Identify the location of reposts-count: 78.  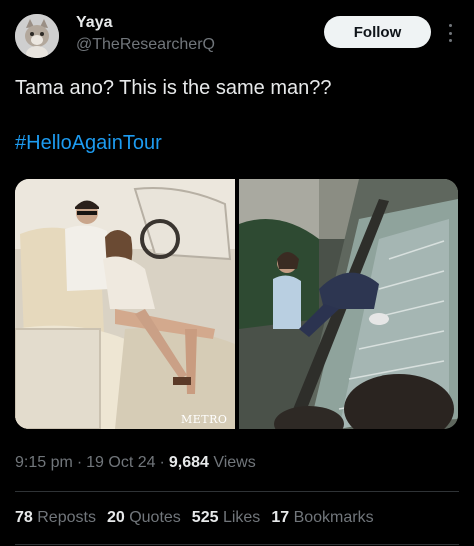
(24, 517).